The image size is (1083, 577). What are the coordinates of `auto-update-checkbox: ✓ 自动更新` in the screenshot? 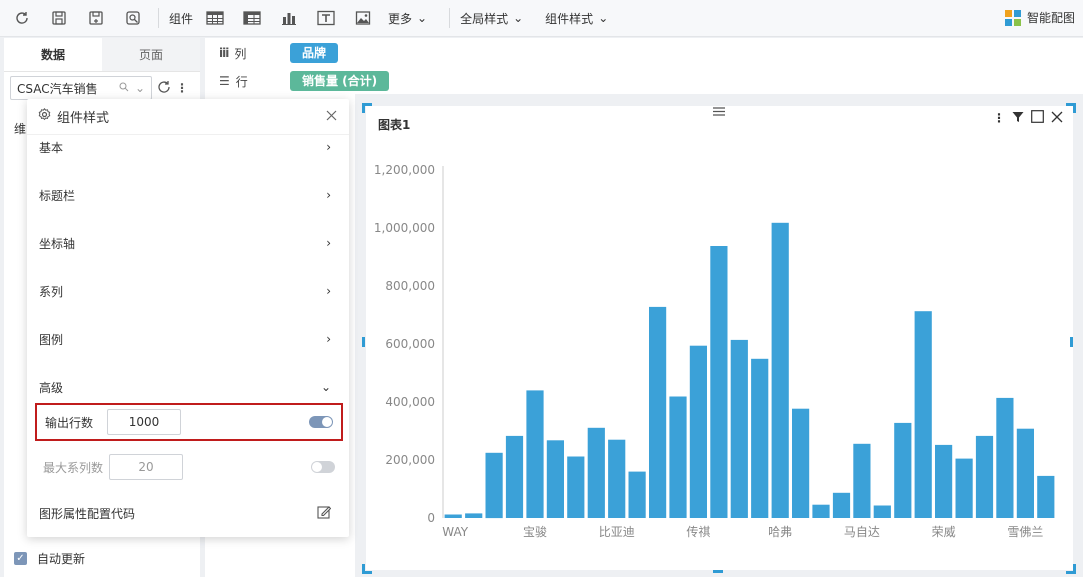 It's located at (49, 558).